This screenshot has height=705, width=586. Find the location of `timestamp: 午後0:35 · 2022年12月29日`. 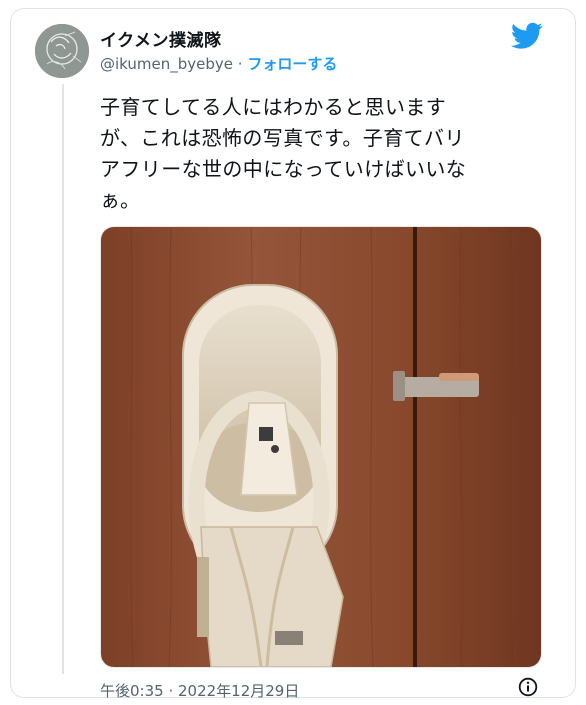

timestamp: 午後0:35 · 2022年12月29日 is located at coordinates (199, 690).